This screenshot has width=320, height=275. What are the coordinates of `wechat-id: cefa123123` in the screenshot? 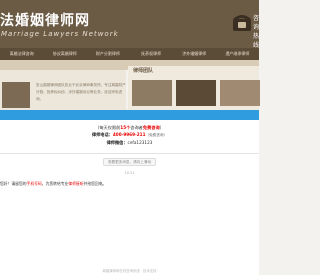 It's located at (140, 142).